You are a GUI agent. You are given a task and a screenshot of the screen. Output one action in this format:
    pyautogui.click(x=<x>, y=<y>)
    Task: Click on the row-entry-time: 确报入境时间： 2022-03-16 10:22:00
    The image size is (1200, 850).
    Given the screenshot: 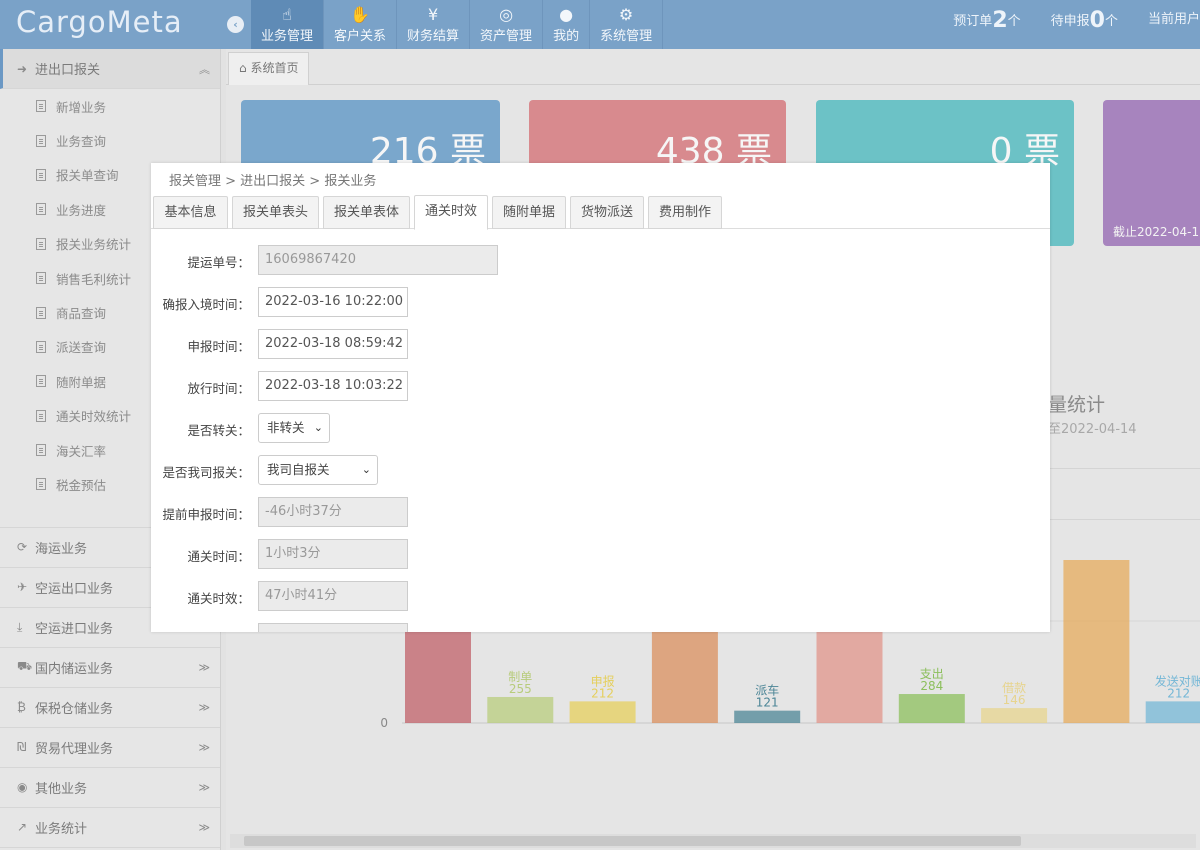 What is the action you would take?
    pyautogui.click(x=600, y=302)
    